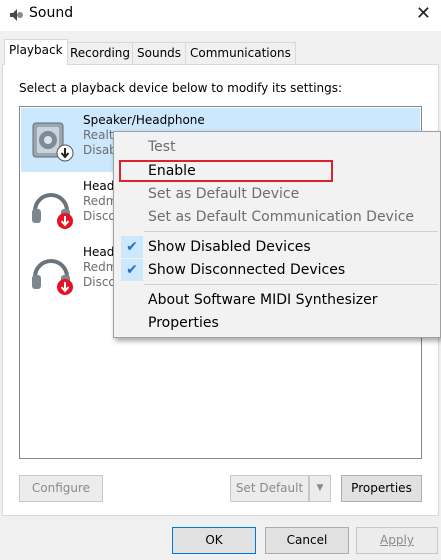 Image resolution: width=441 pixels, height=560 pixels. What do you see at coordinates (278, 300) in the screenshot?
I see `menu-item-about-midi: About Software MIDI Synthesizer` at bounding box center [278, 300].